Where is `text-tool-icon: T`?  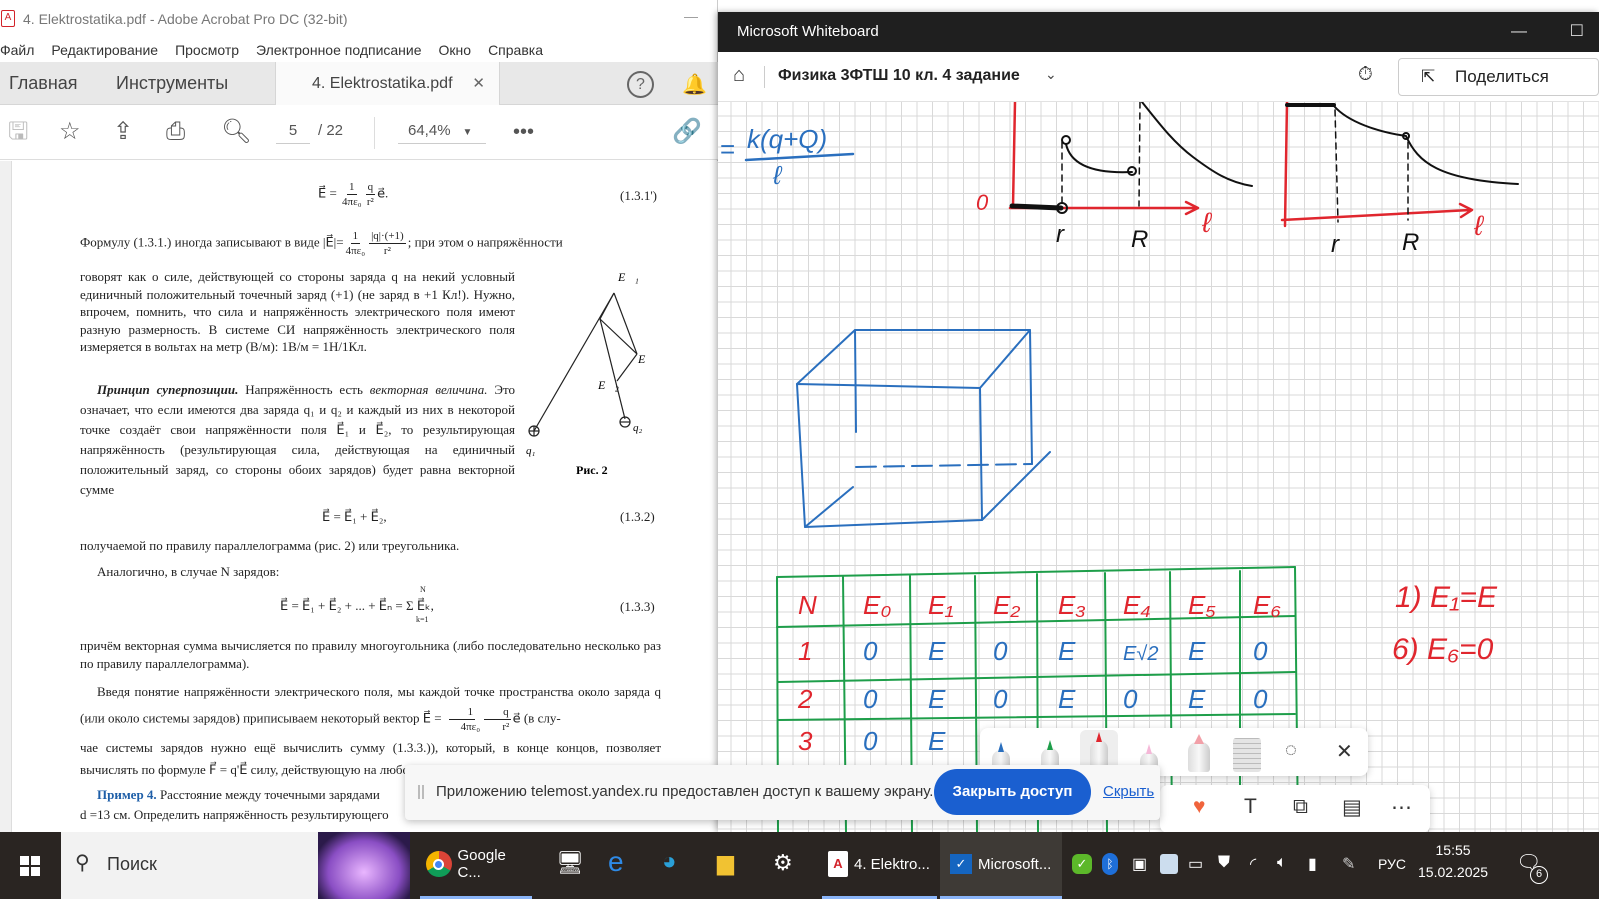
text-tool-icon: T is located at coordinates (1250, 807).